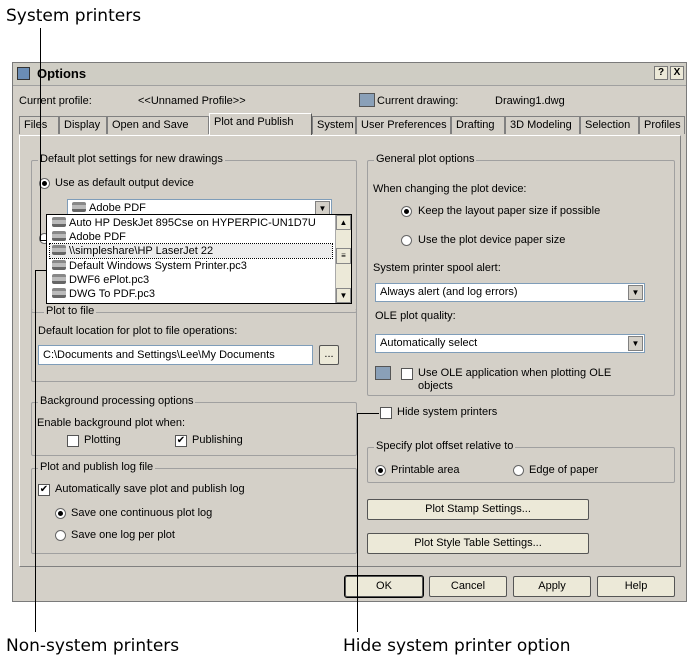 The height and width of the screenshot is (663, 687). What do you see at coordinates (530, 101) in the screenshot?
I see `current-drawing-value: Drawing1.dwg` at bounding box center [530, 101].